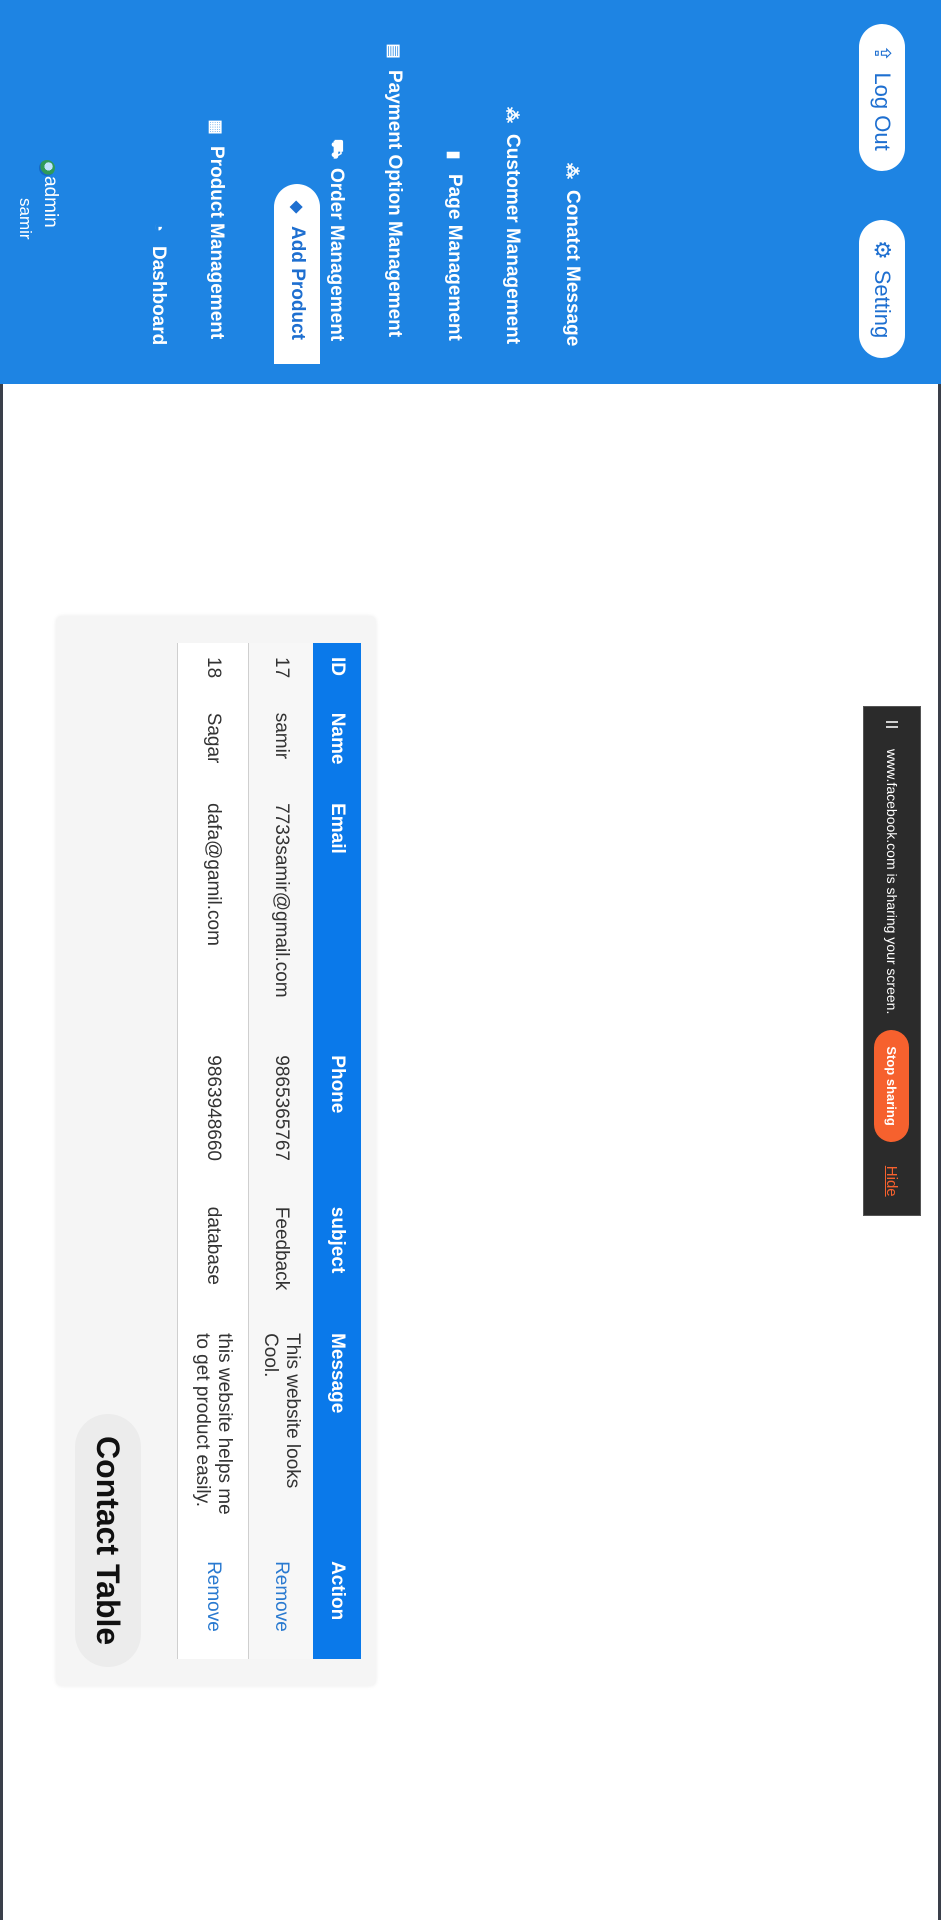  Describe the element at coordinates (215, 127) in the screenshot. I see `boxes-icon: ▦` at that location.